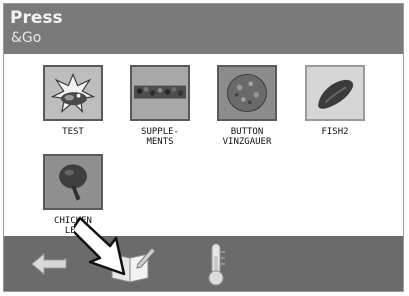 The height and width of the screenshot is (296, 409). I want to click on test-recipe-icon, so click(73, 93).